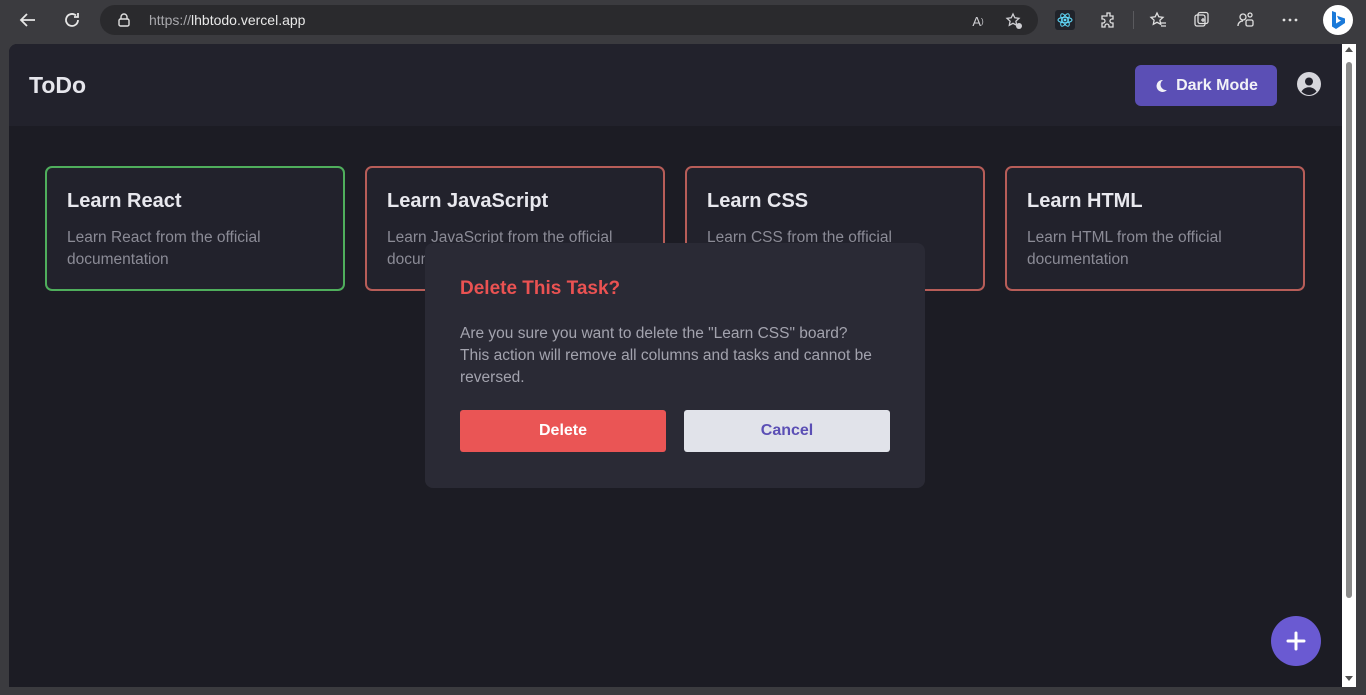 Image resolution: width=1366 pixels, height=695 pixels. I want to click on profile-sync-icon, so click(1246, 20).